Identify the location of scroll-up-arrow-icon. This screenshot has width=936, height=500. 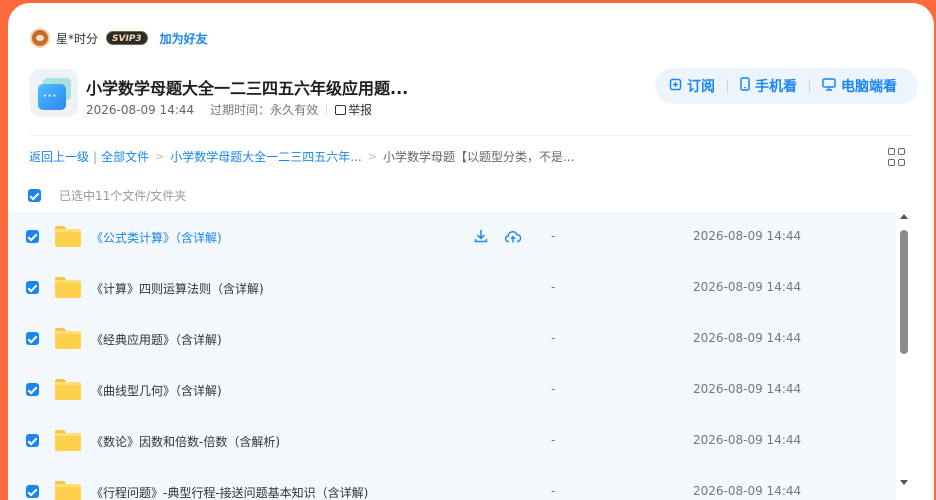
(904, 216).